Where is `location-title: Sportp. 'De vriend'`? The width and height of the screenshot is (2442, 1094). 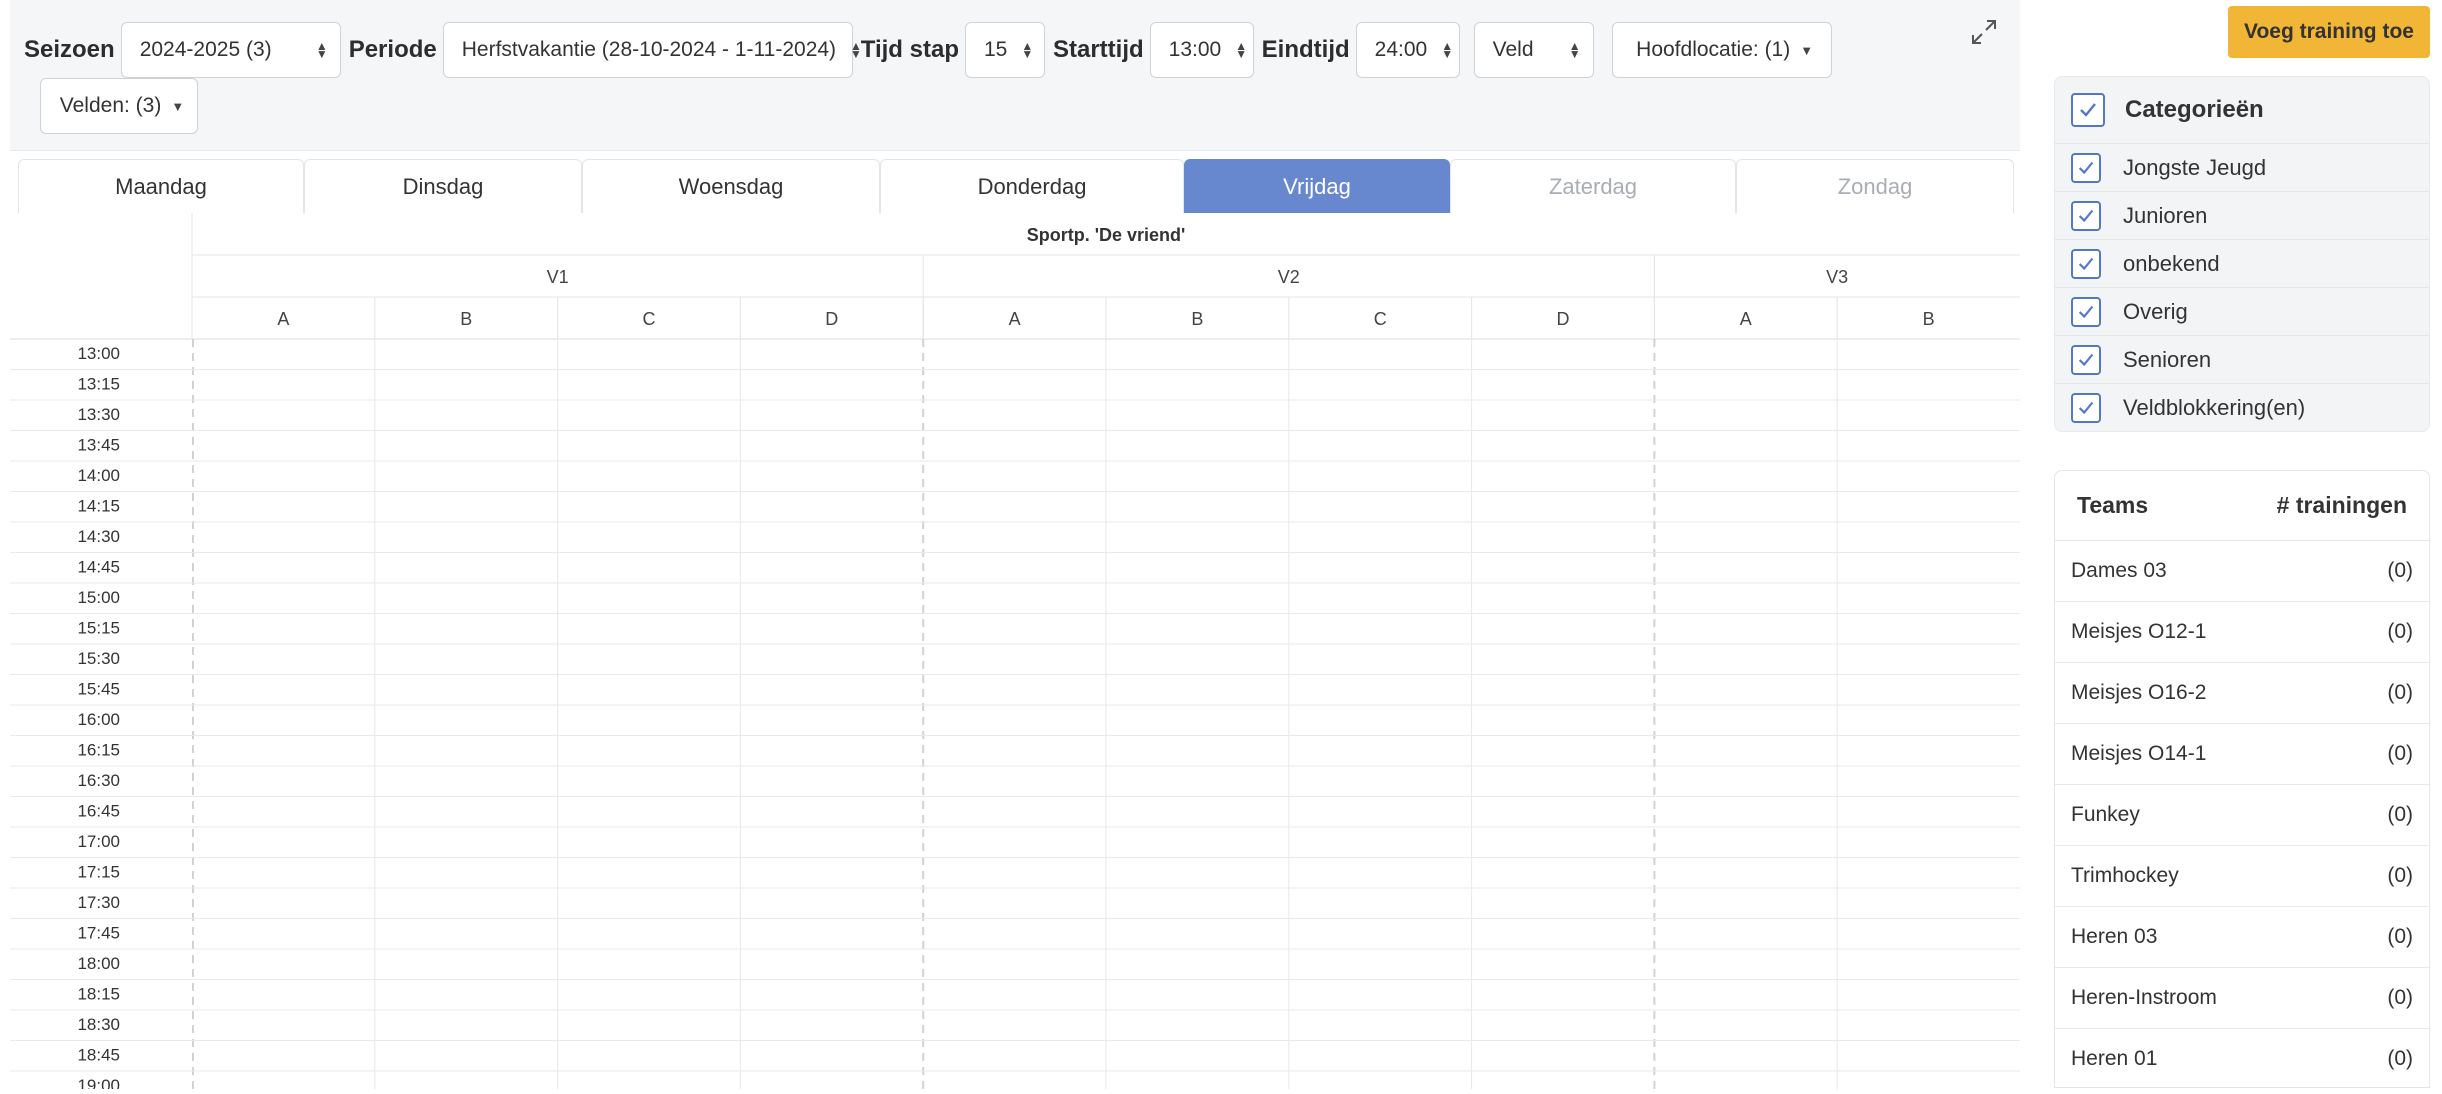 location-title: Sportp. 'De vriend' is located at coordinates (1106, 235).